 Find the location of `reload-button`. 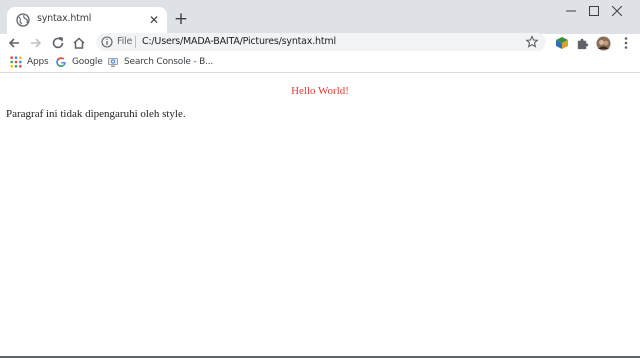

reload-button is located at coordinates (58, 43).